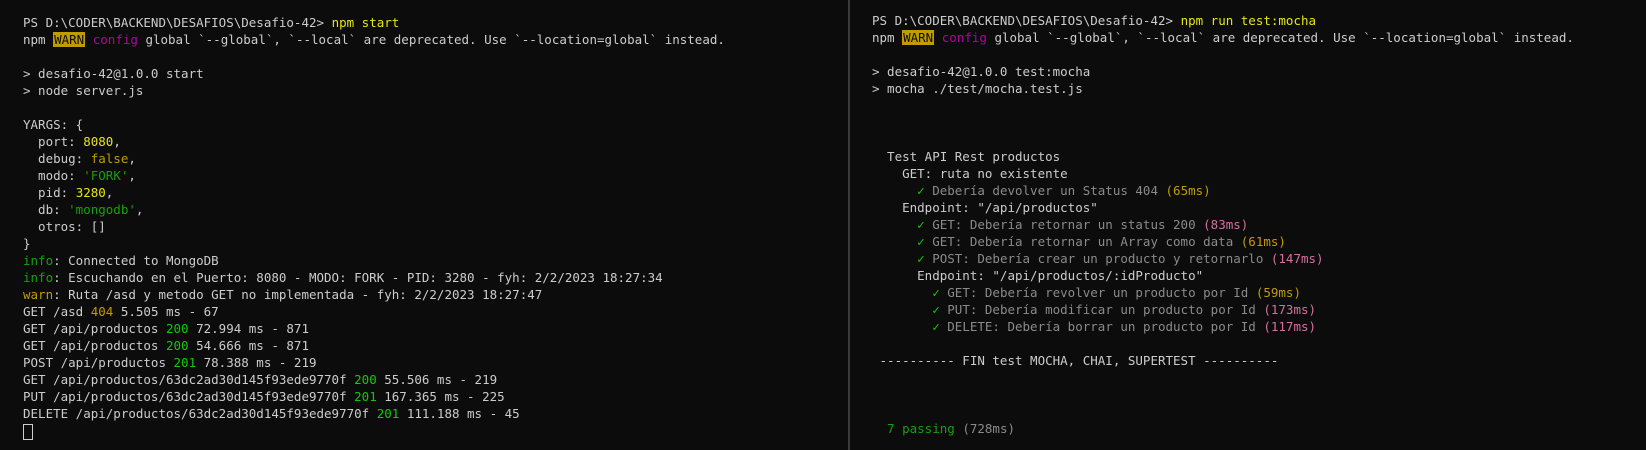 The width and height of the screenshot is (1646, 450). Describe the element at coordinates (53, 124) in the screenshot. I see `yargs-open: YARGS: {` at that location.